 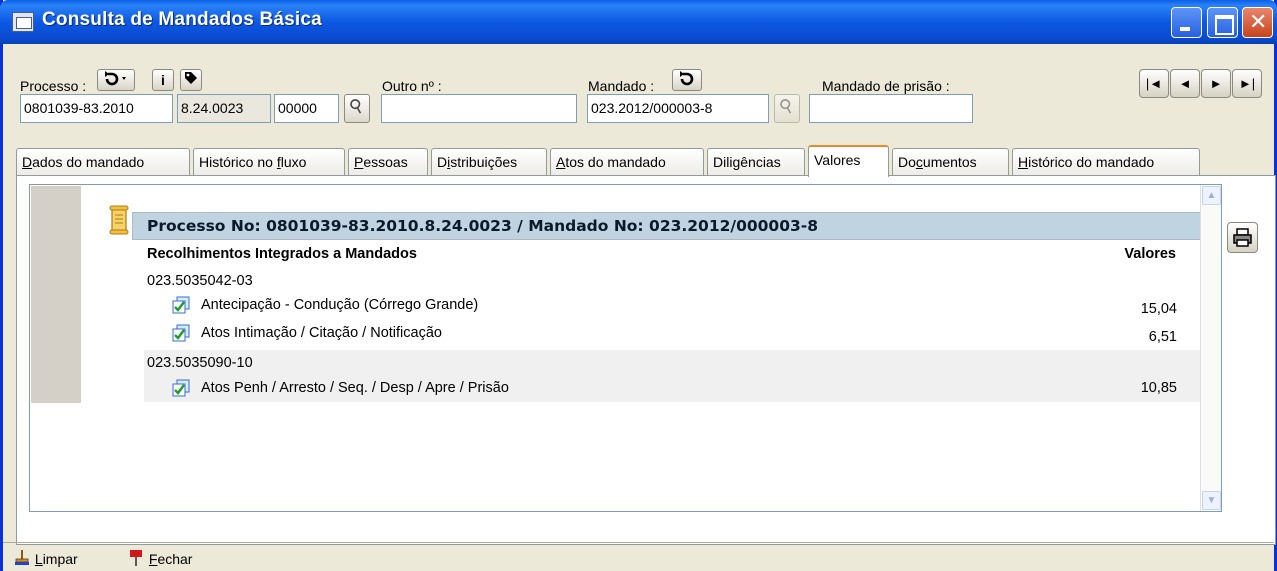 What do you see at coordinates (1257, 22) in the screenshot?
I see `close-window-button` at bounding box center [1257, 22].